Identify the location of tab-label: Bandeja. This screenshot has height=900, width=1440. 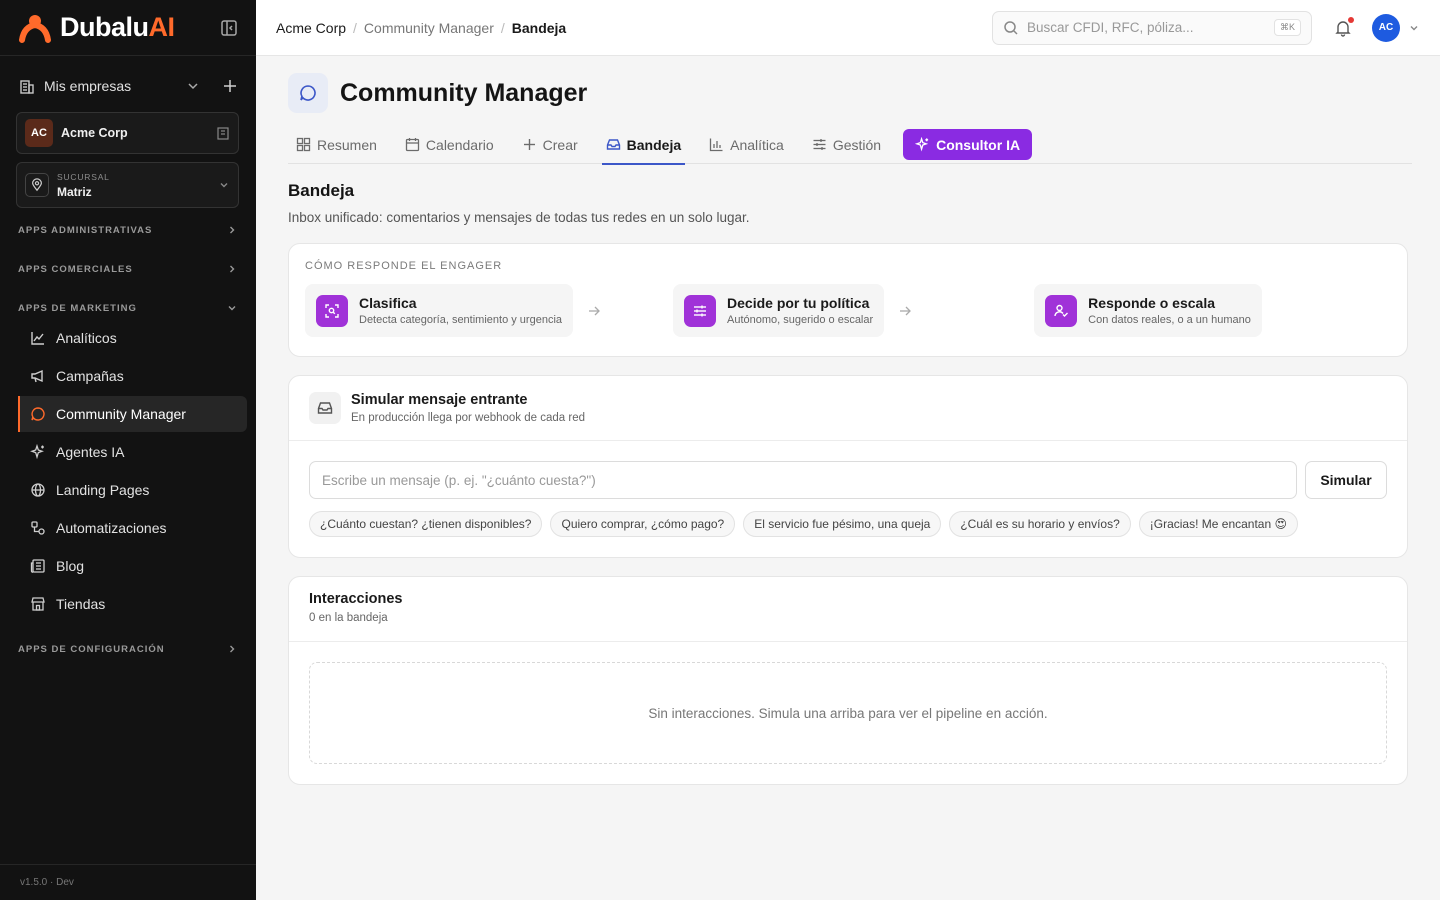
(654, 144).